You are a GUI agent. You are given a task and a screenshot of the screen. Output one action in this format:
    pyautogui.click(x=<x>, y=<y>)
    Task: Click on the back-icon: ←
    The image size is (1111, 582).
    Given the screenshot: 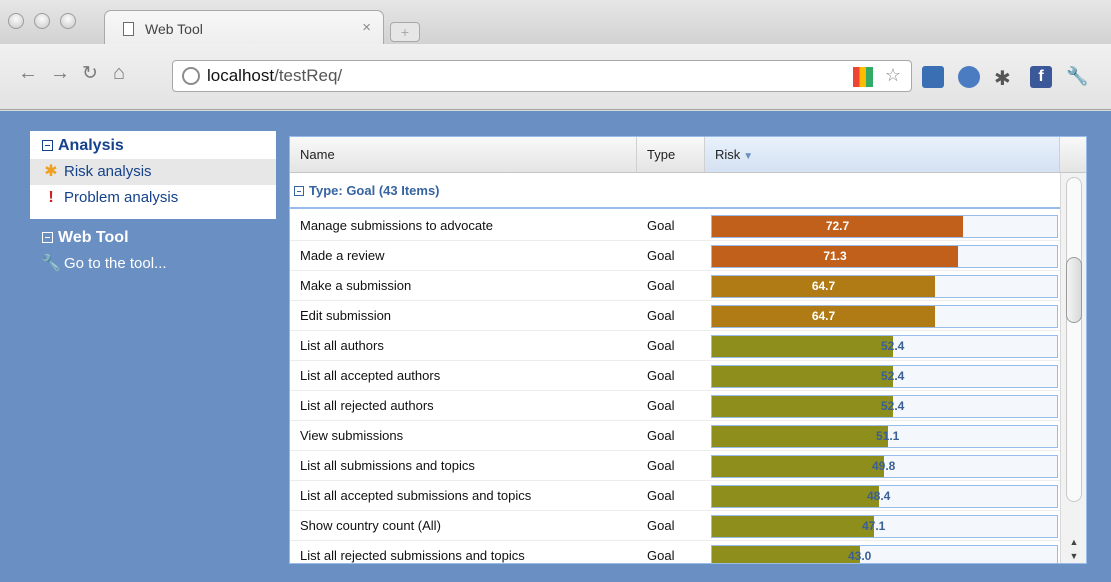 What is the action you would take?
    pyautogui.click(x=28, y=73)
    